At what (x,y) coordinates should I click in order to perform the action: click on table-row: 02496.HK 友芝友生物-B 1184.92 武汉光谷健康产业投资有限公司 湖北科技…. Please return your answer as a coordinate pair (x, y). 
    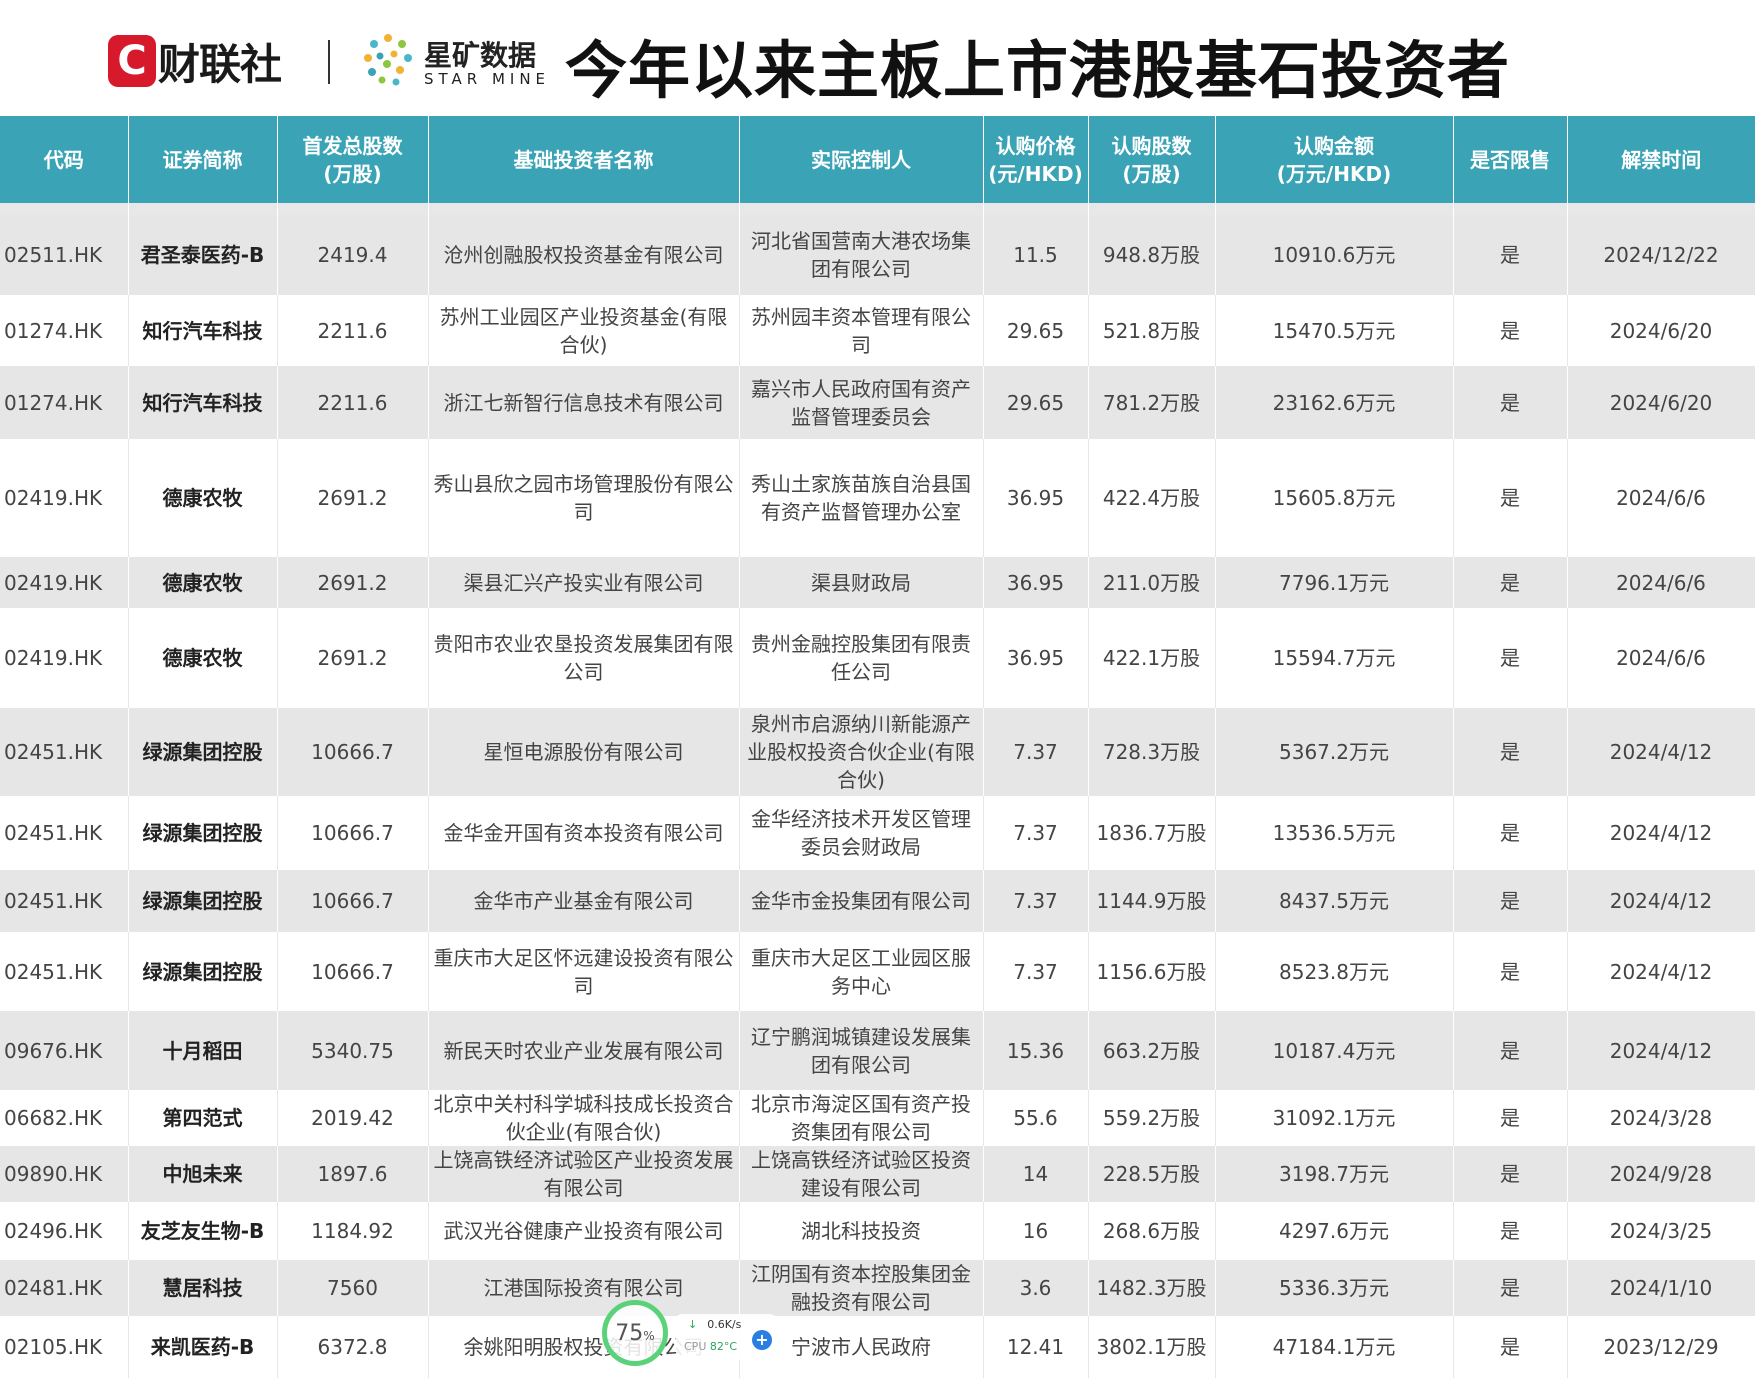
    Looking at the image, I should click on (877, 1231).